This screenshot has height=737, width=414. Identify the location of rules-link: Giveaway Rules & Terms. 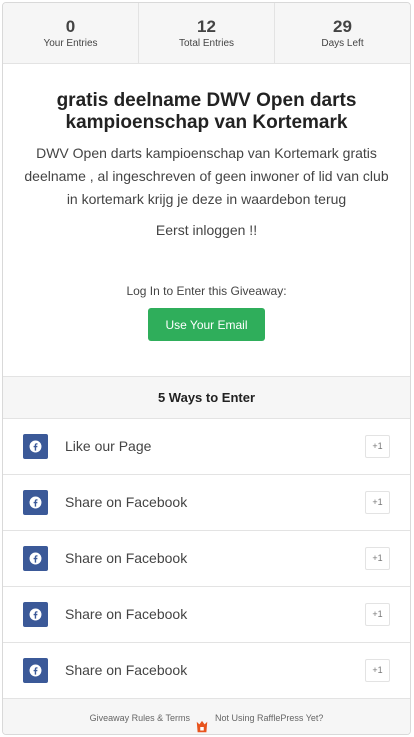
(140, 718).